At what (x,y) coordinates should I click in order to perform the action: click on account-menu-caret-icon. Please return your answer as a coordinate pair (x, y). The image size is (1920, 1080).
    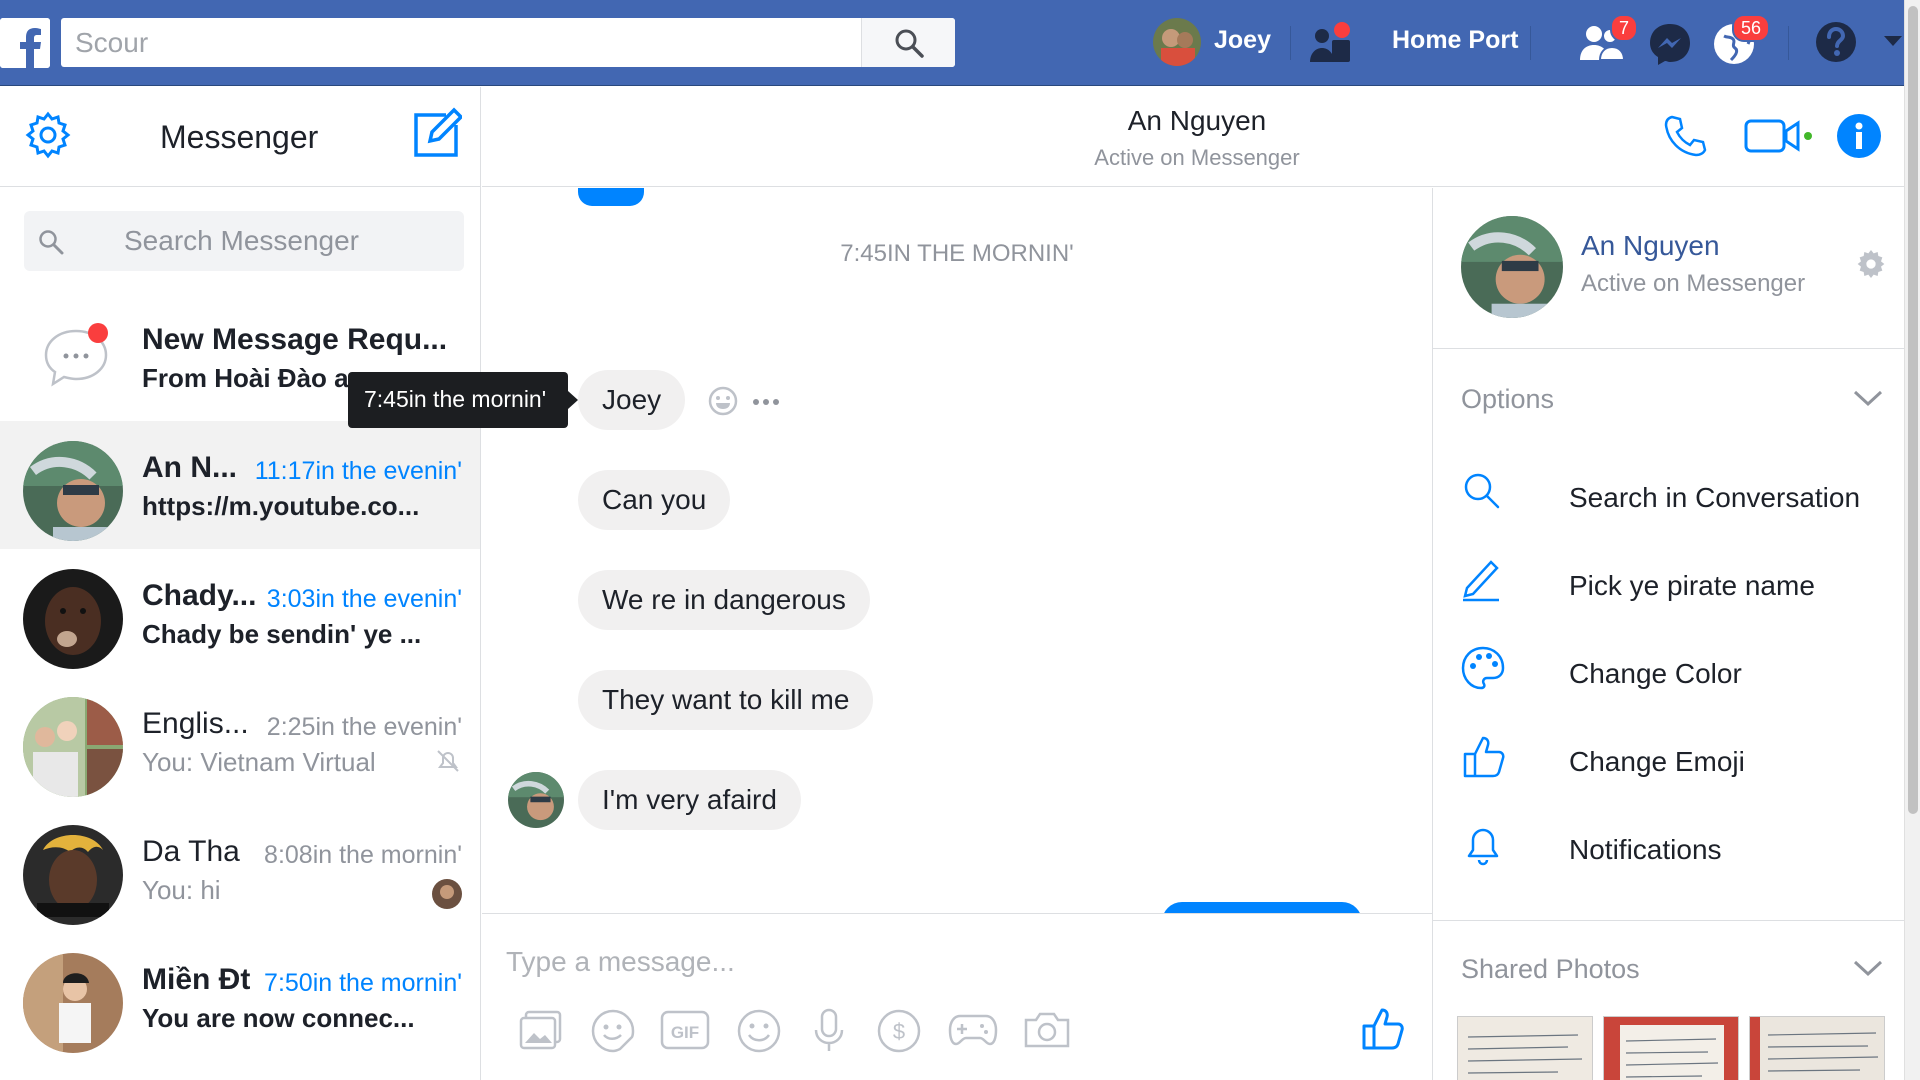
    Looking at the image, I should click on (1893, 41).